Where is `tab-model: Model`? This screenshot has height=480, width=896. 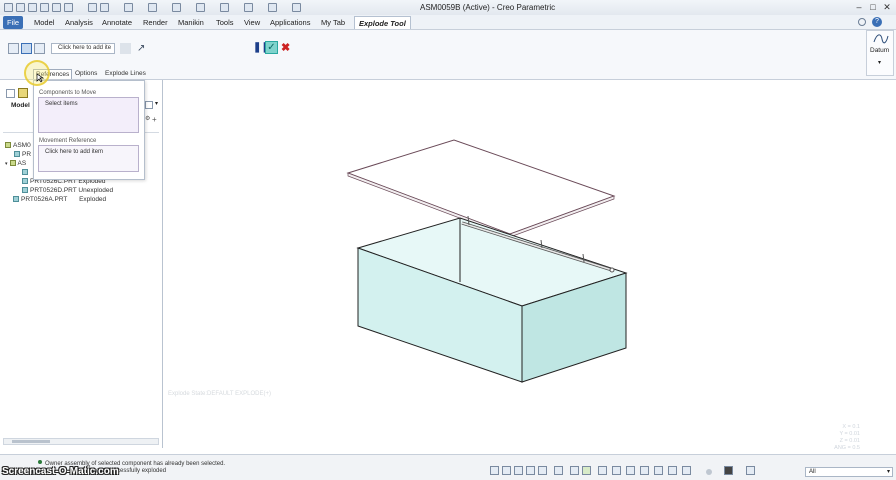 tab-model: Model is located at coordinates (44, 22).